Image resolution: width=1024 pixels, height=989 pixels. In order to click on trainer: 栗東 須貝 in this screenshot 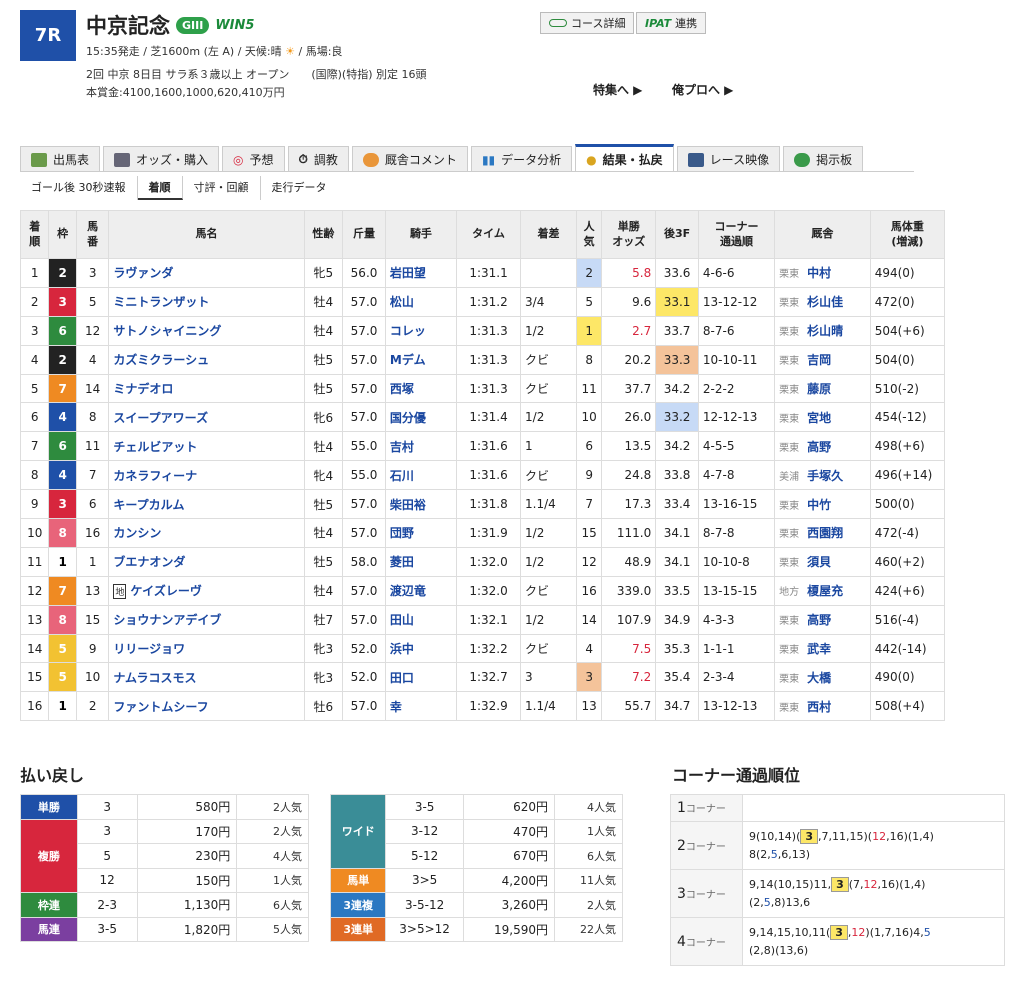, I will do `click(822, 561)`.